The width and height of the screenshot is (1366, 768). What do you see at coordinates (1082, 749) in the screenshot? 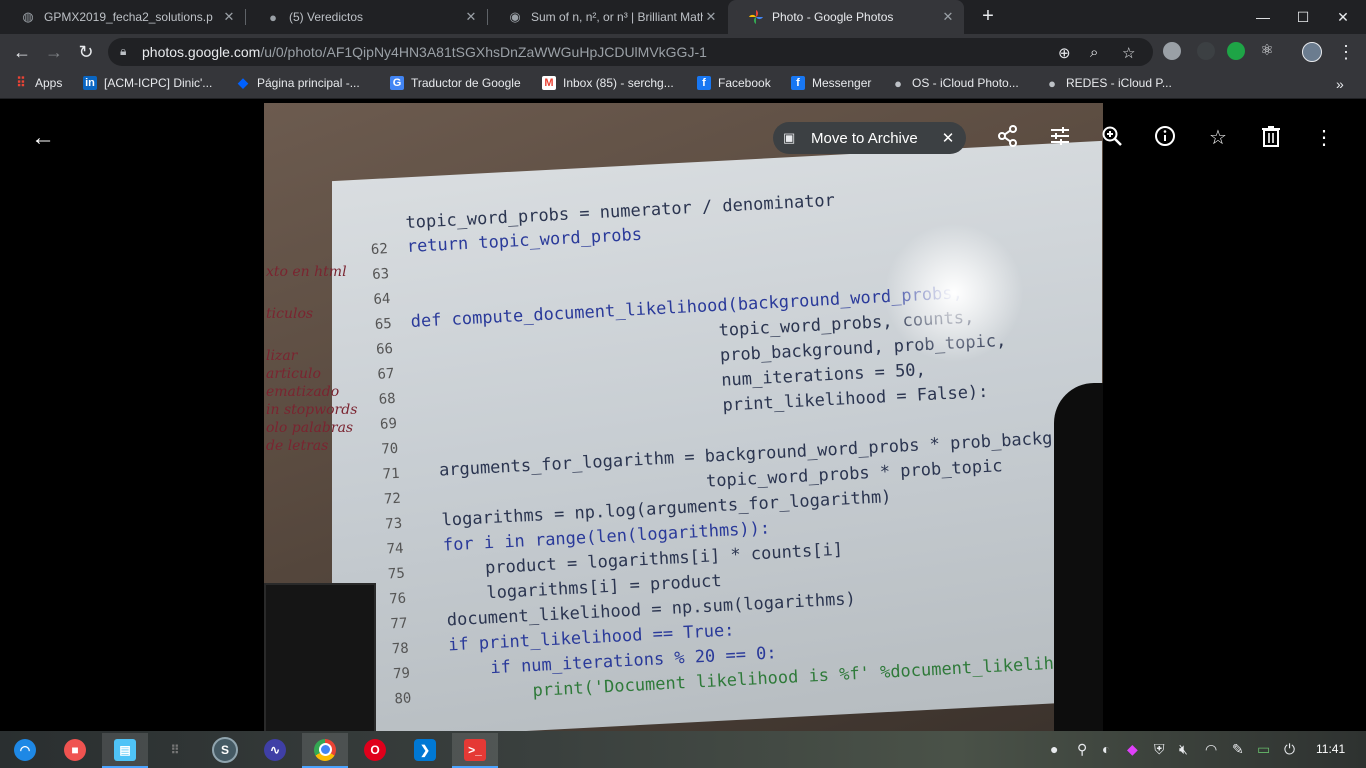
I see `usb-icon: ⚲` at bounding box center [1082, 749].